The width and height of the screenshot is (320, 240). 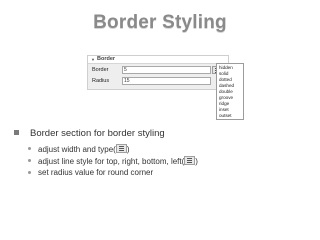 What do you see at coordinates (226, 92) in the screenshot?
I see `dropdown-option: double` at bounding box center [226, 92].